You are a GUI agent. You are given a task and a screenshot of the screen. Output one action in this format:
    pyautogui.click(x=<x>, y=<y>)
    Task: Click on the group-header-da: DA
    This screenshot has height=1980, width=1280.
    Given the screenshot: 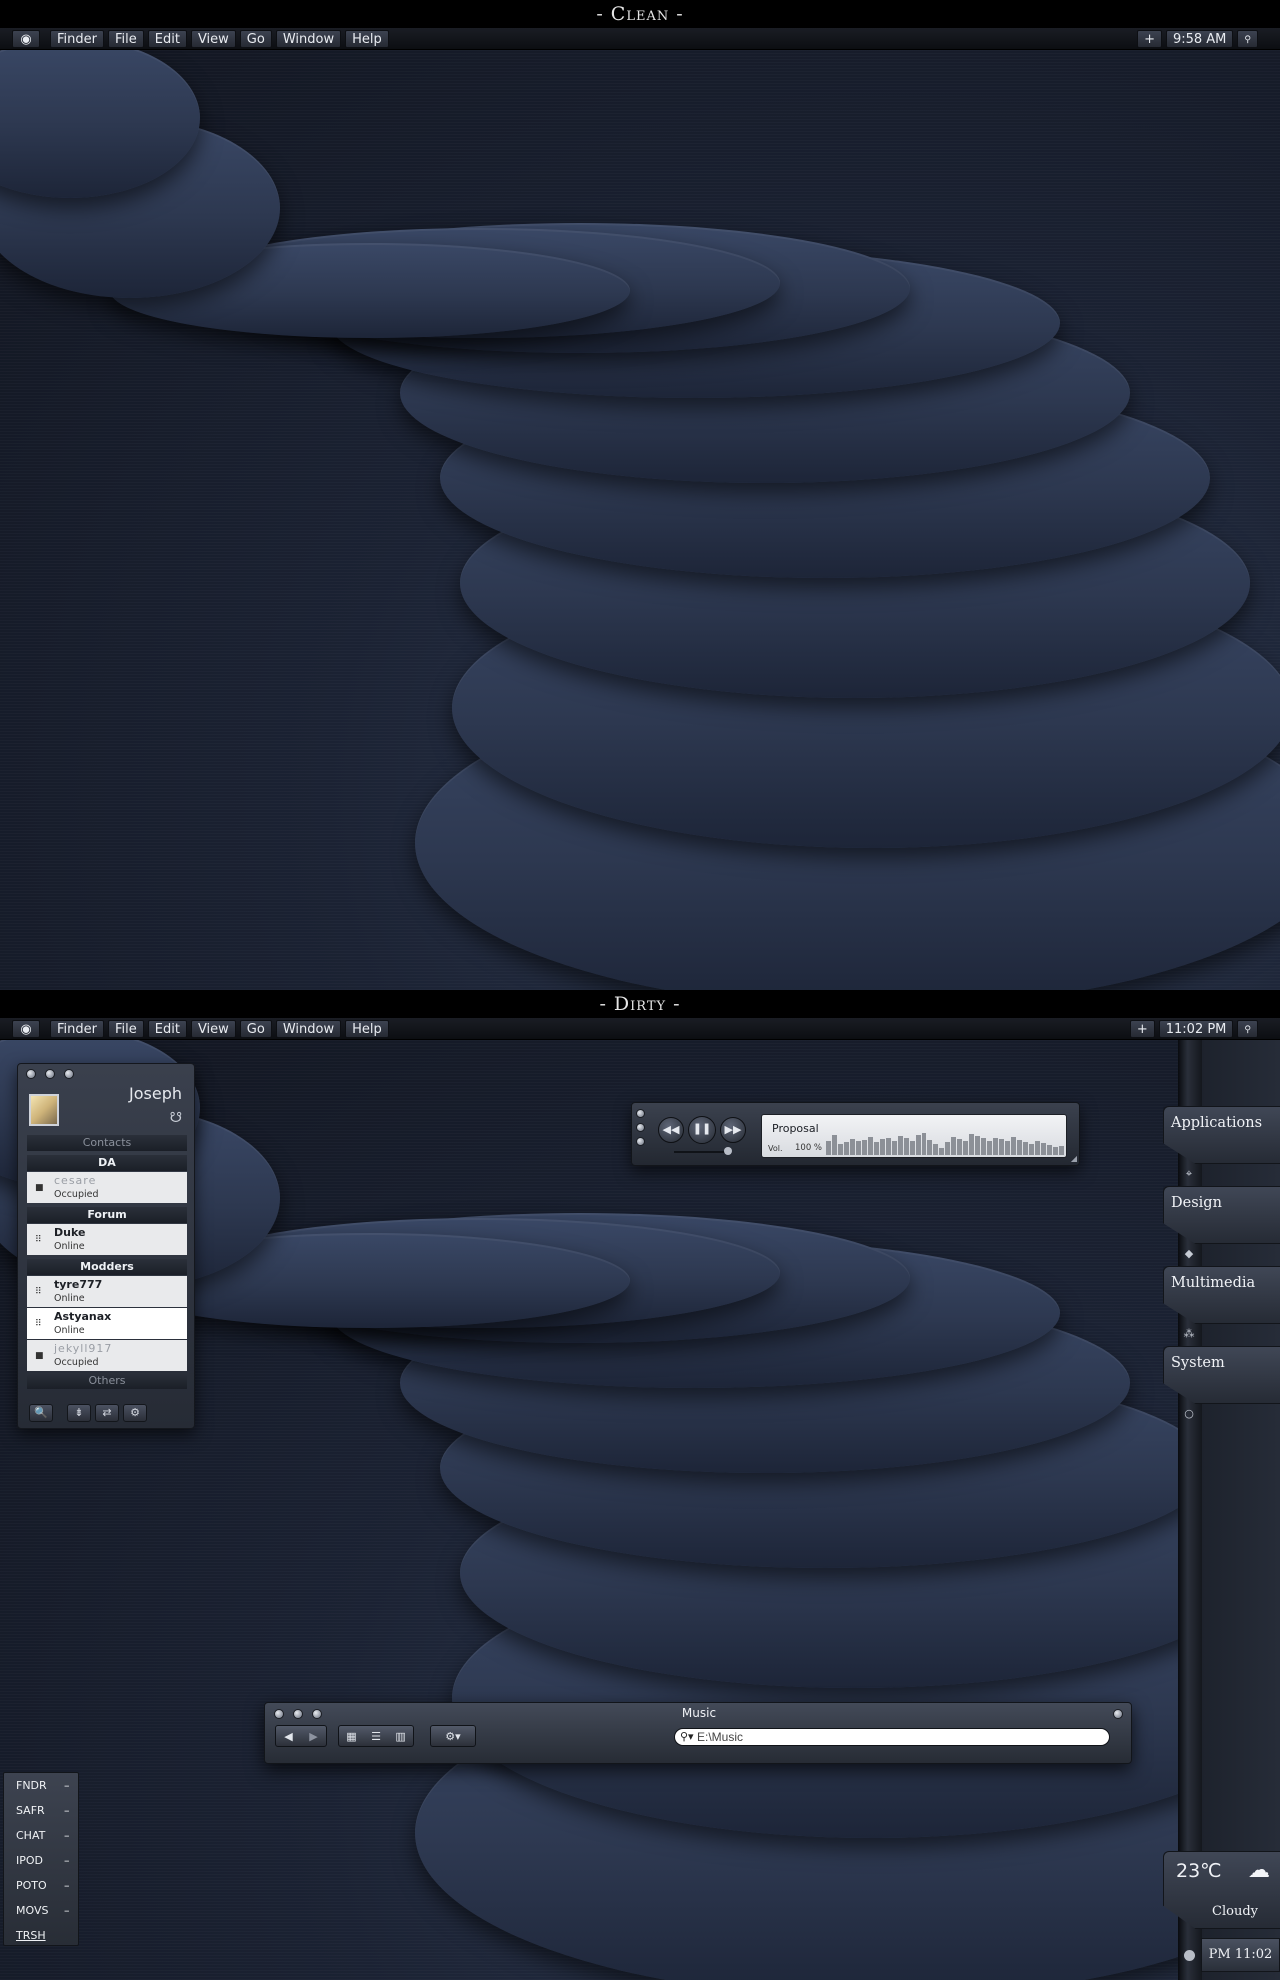 What is the action you would take?
    pyautogui.click(x=107, y=1163)
    